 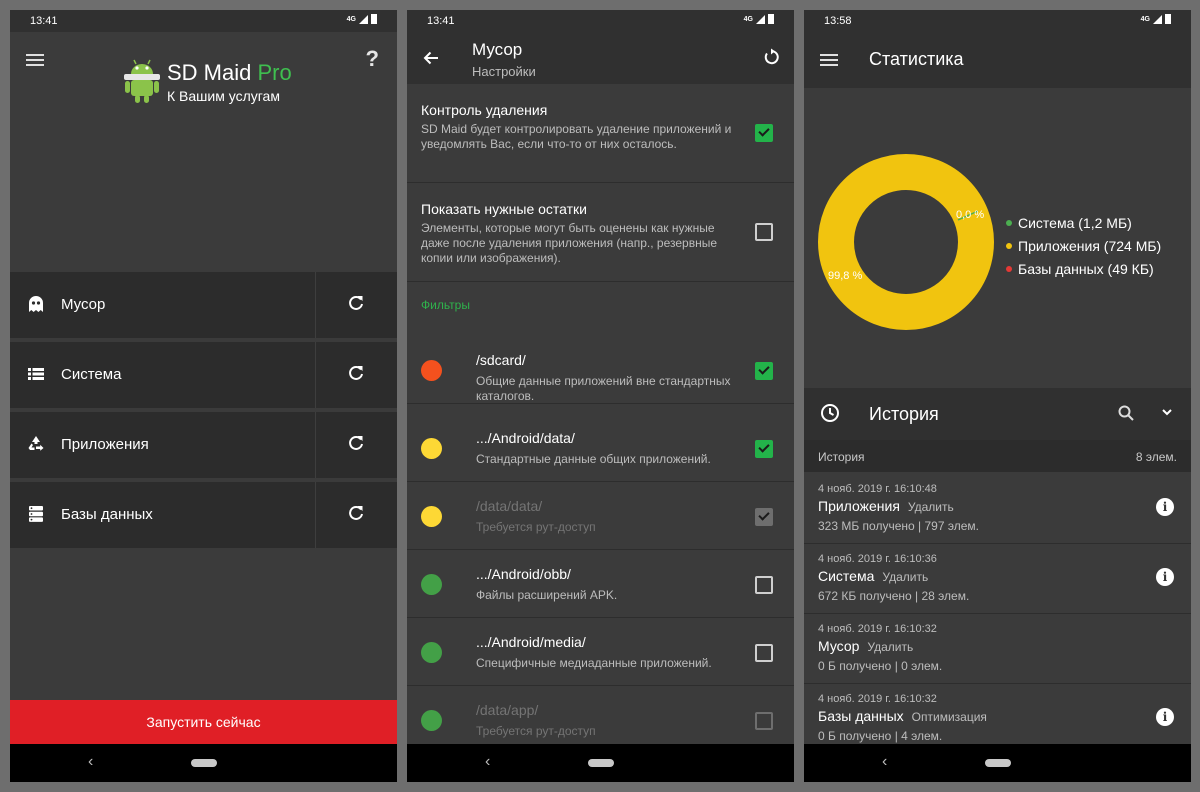 I want to click on filter-row-android-obb: .../Android/obb/ Файлы расширений APK., so click(x=600, y=584).